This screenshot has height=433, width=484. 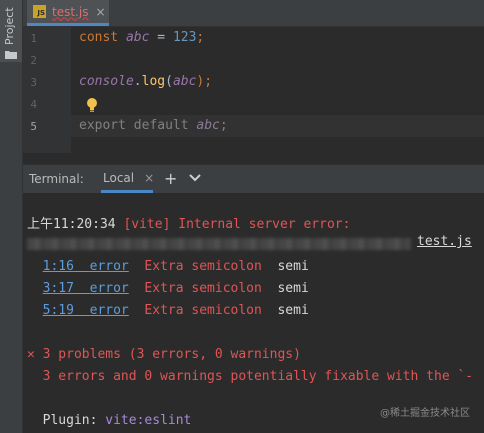 I want to click on tool-window-strip: Project, so click(x=11, y=216).